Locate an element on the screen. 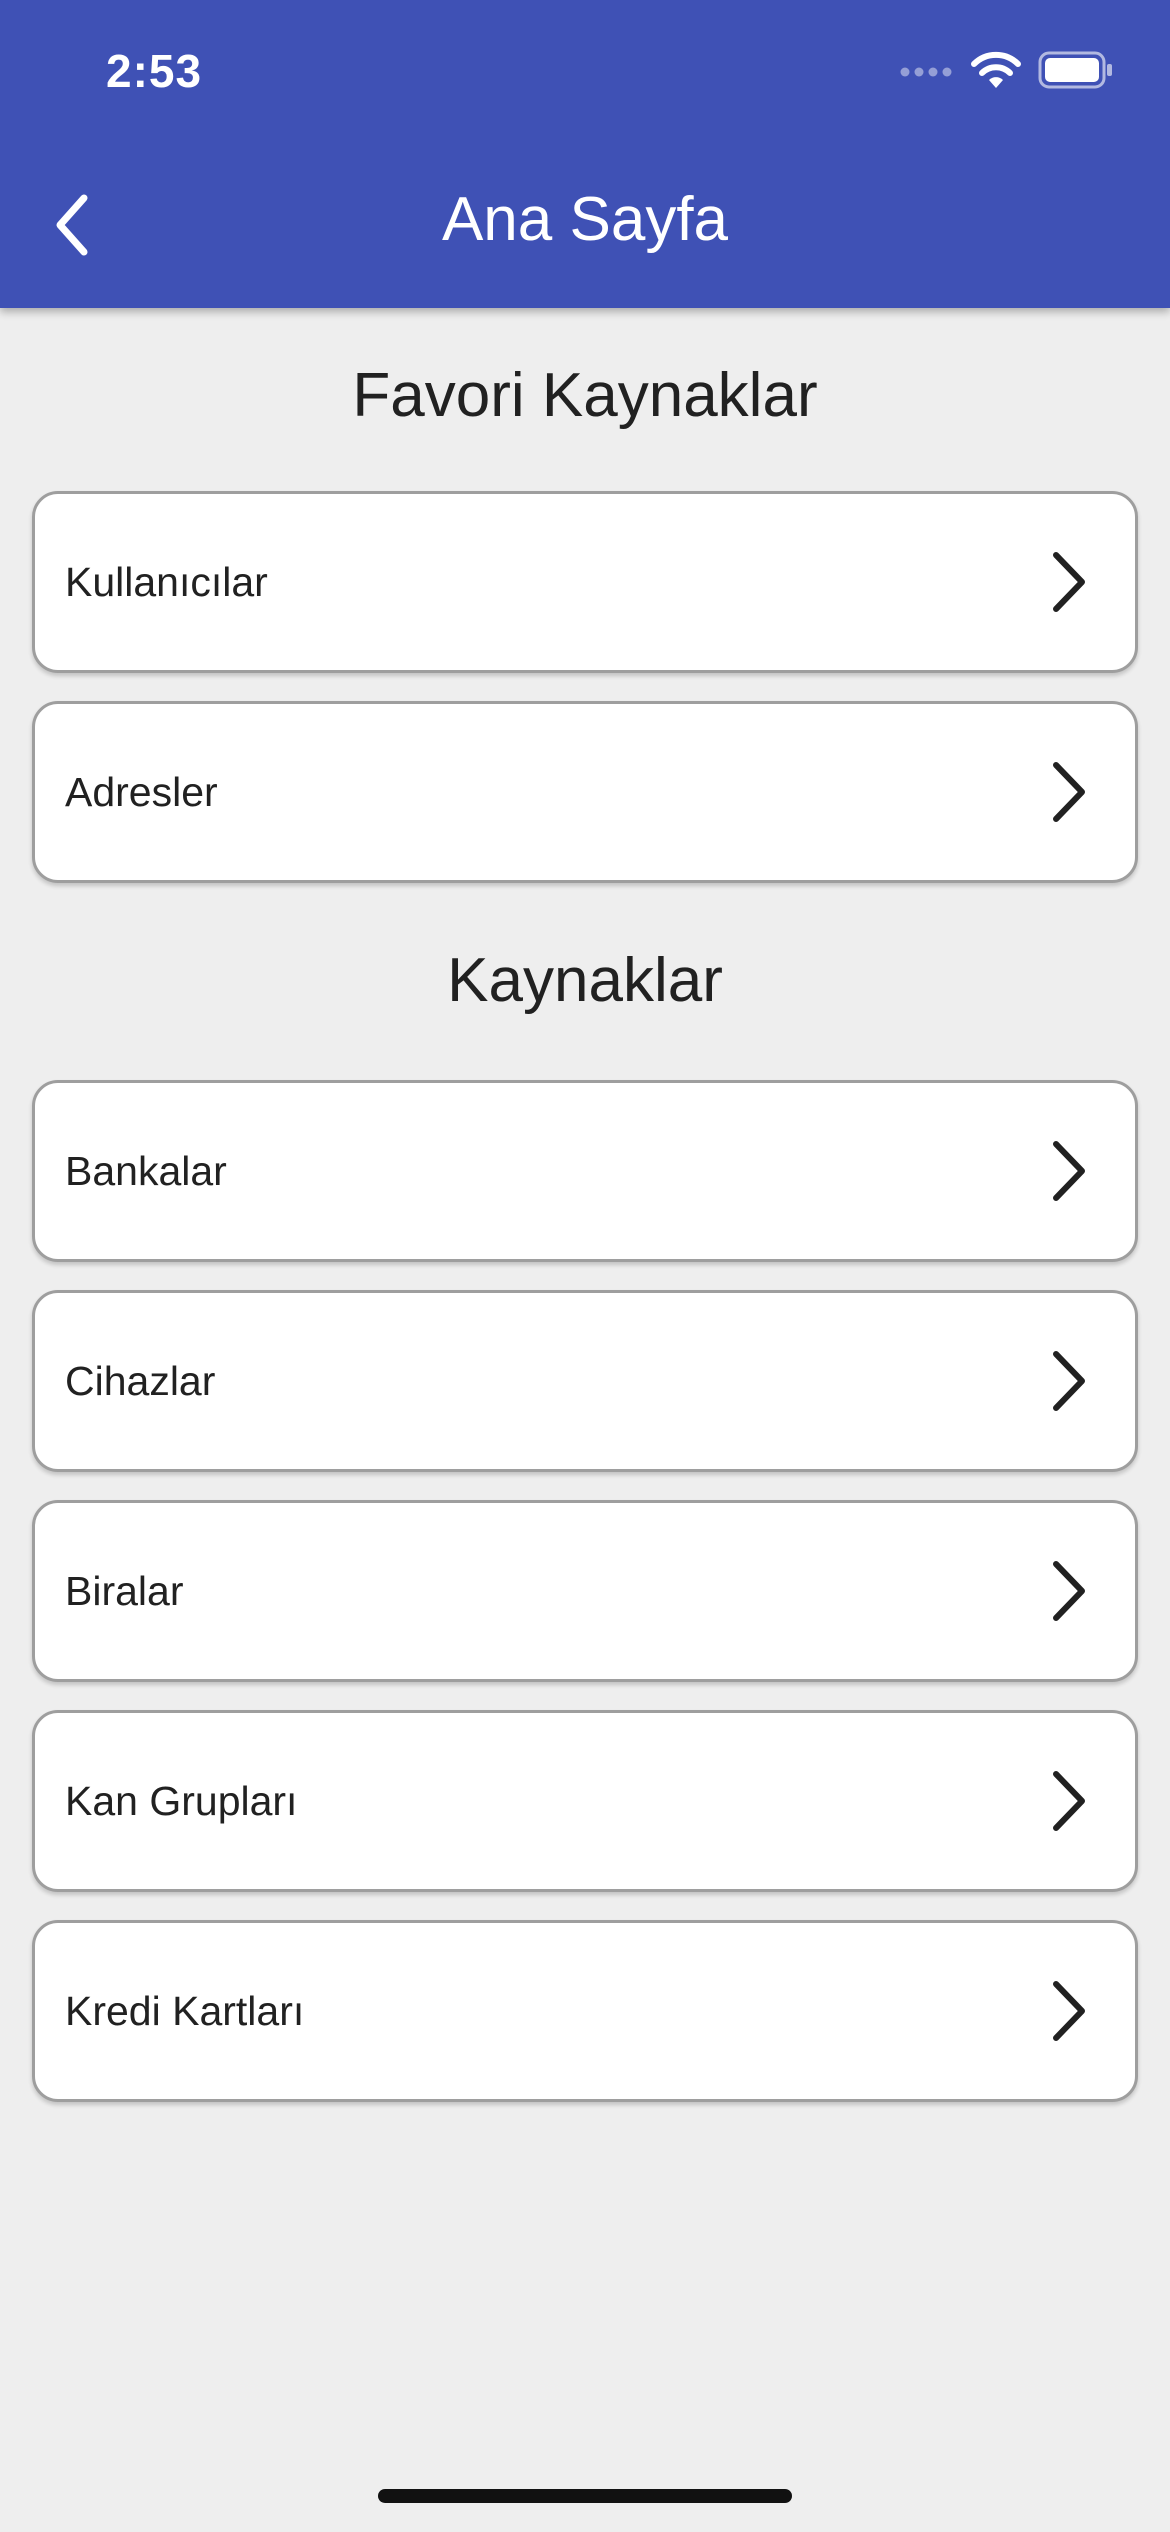 The image size is (1170, 2532). list-item-label: Kredi Kartları is located at coordinates (185, 2010).